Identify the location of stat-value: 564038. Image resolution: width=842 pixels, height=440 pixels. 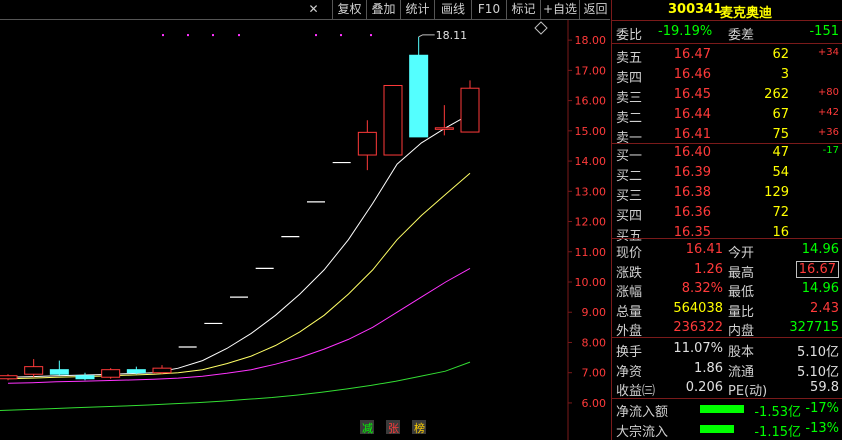
(698, 308).